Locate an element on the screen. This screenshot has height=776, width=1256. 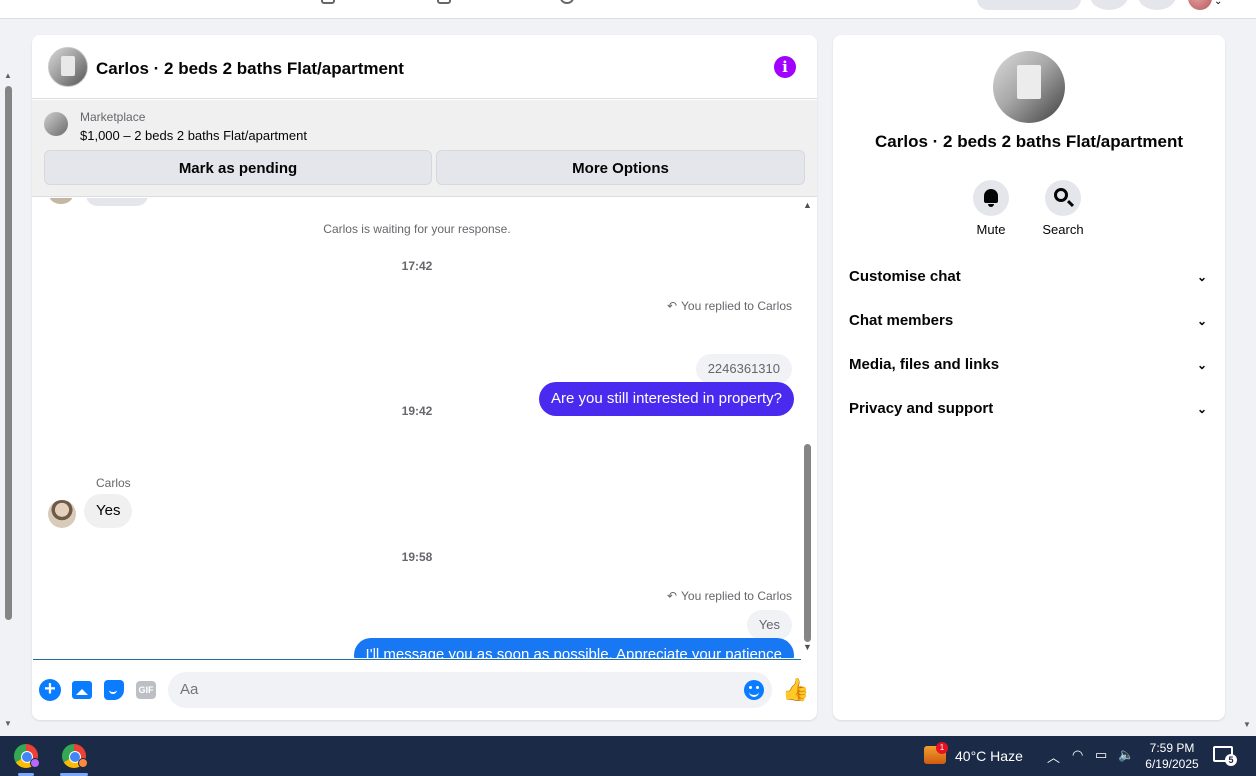
notification-count: 5 is located at coordinates (1231, 760).